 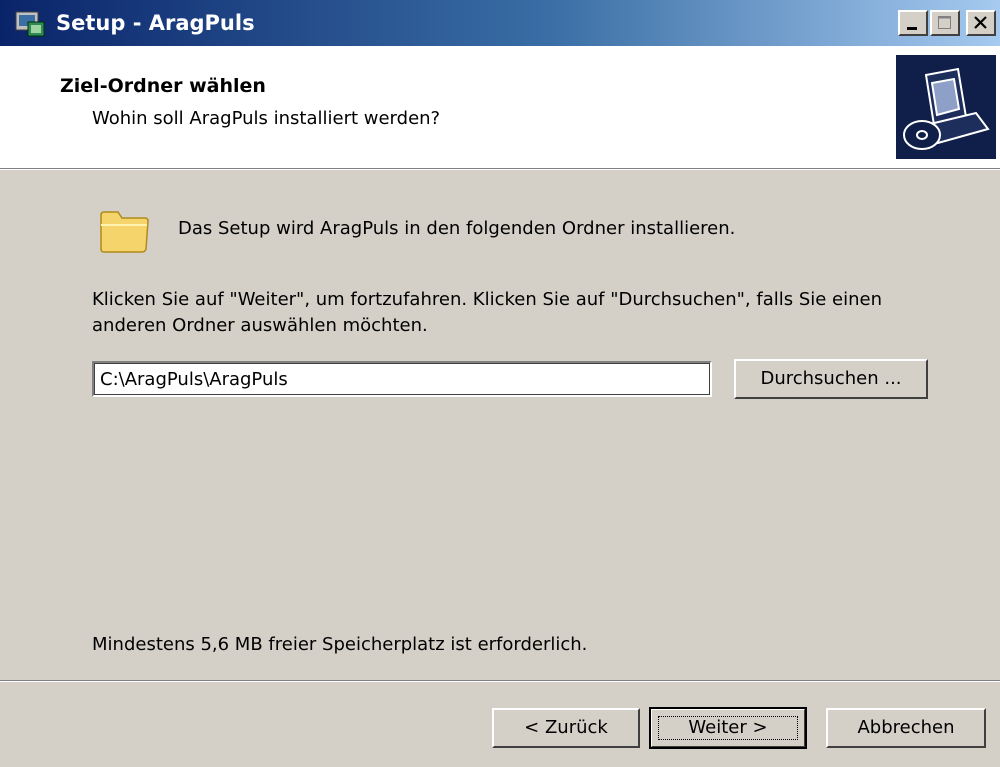 I want to click on page-subtitle: Wohin soll AragPuls installiert werden?, so click(x=266, y=118).